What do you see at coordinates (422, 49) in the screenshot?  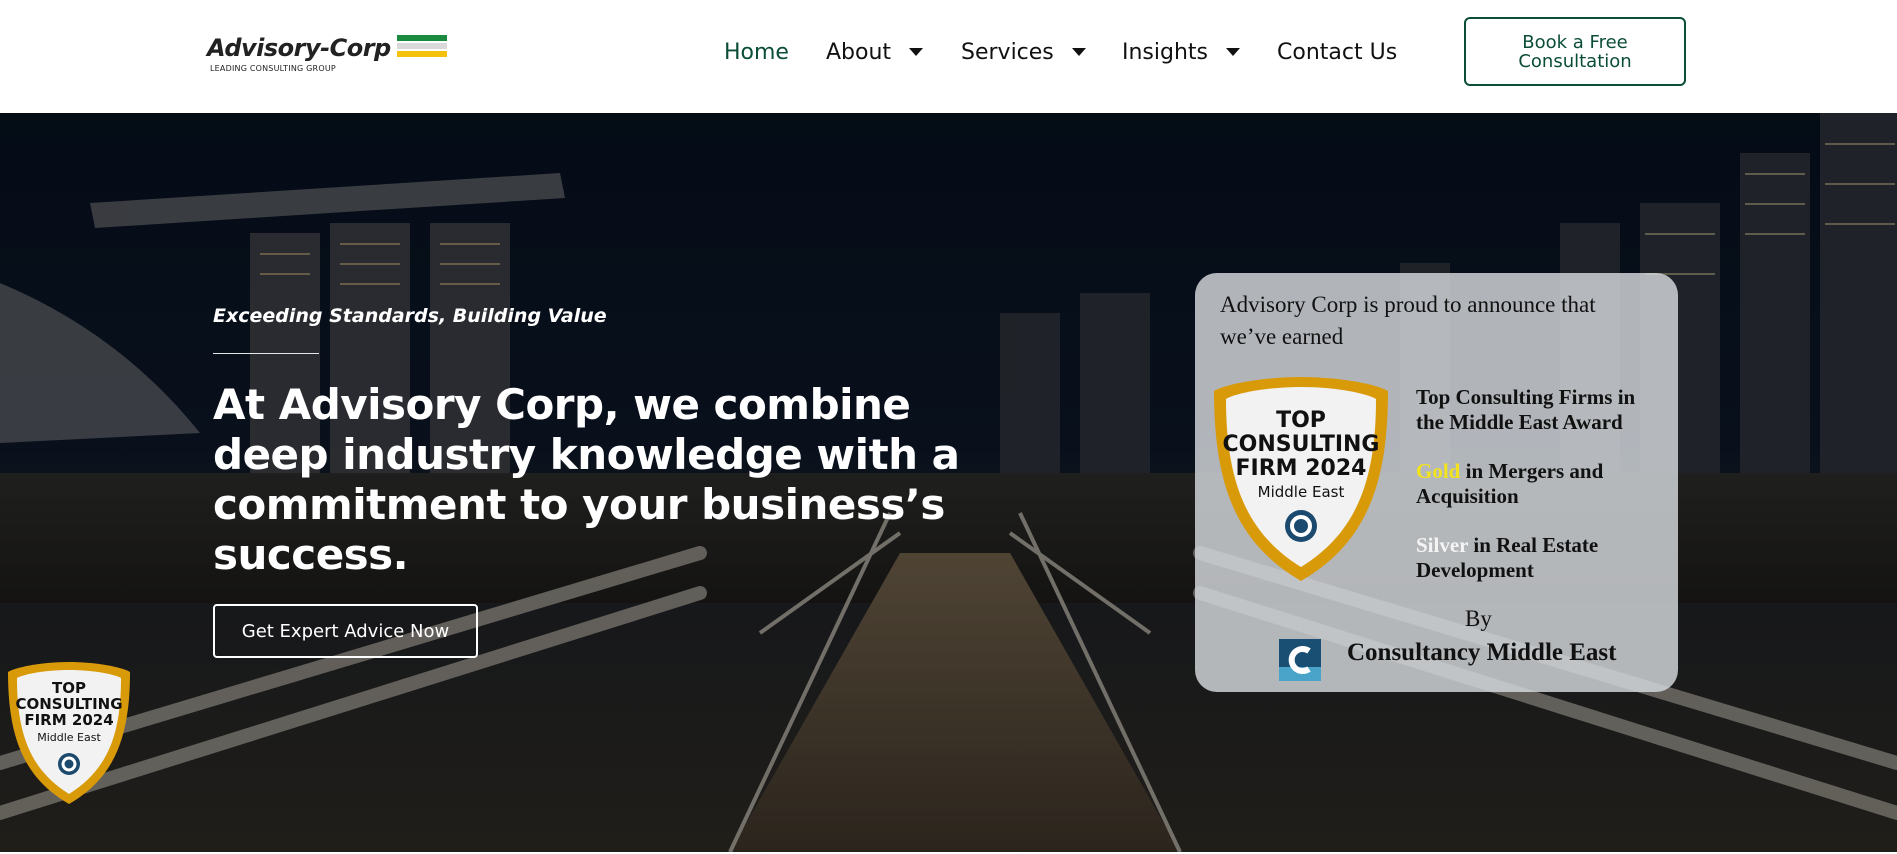 I see `logo-bars-icon` at bounding box center [422, 49].